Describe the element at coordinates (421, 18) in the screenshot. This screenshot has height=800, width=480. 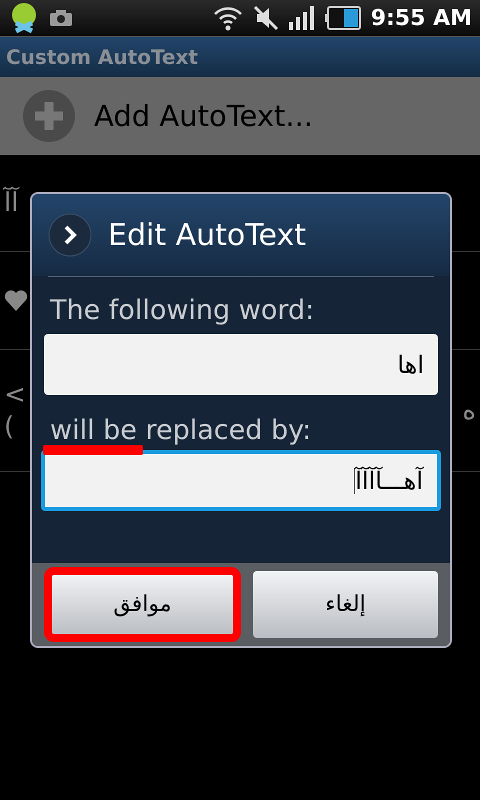
I see `clock-time: 9:55 AM` at that location.